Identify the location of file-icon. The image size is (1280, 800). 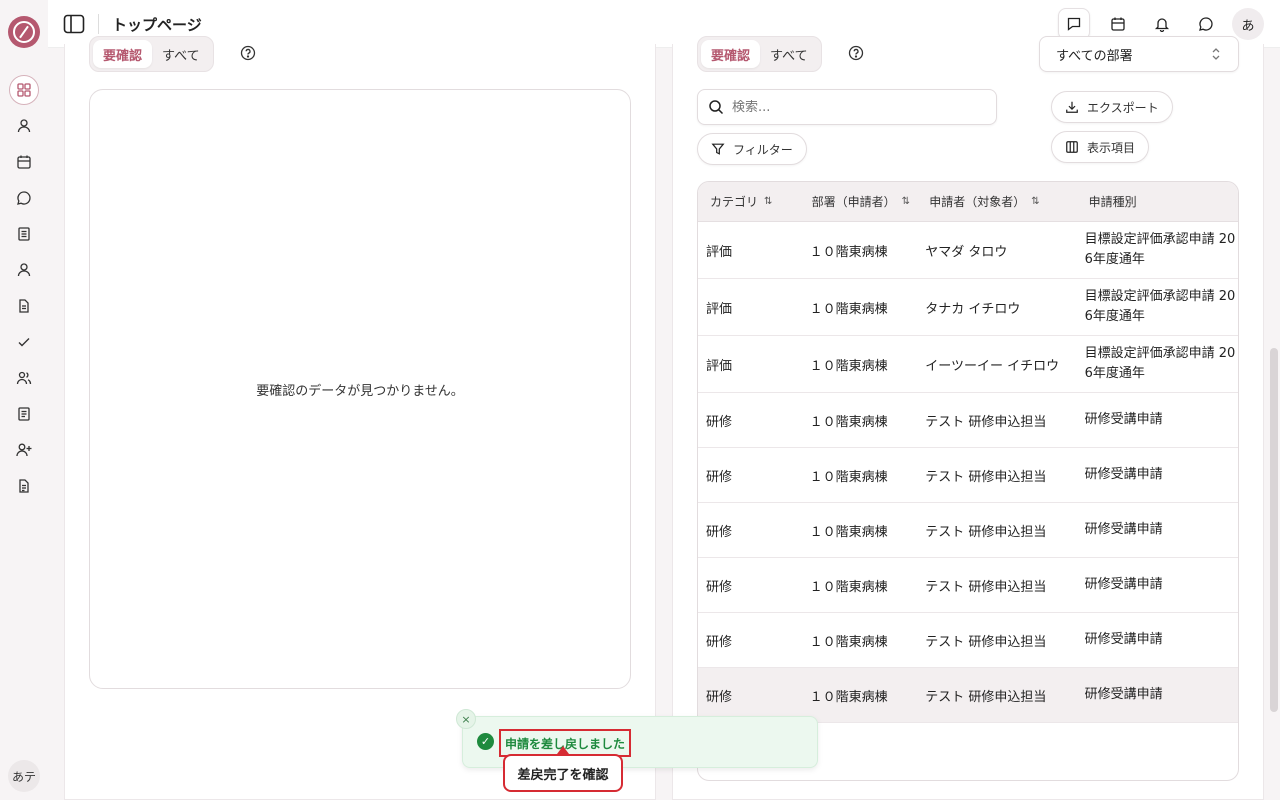
(24, 306).